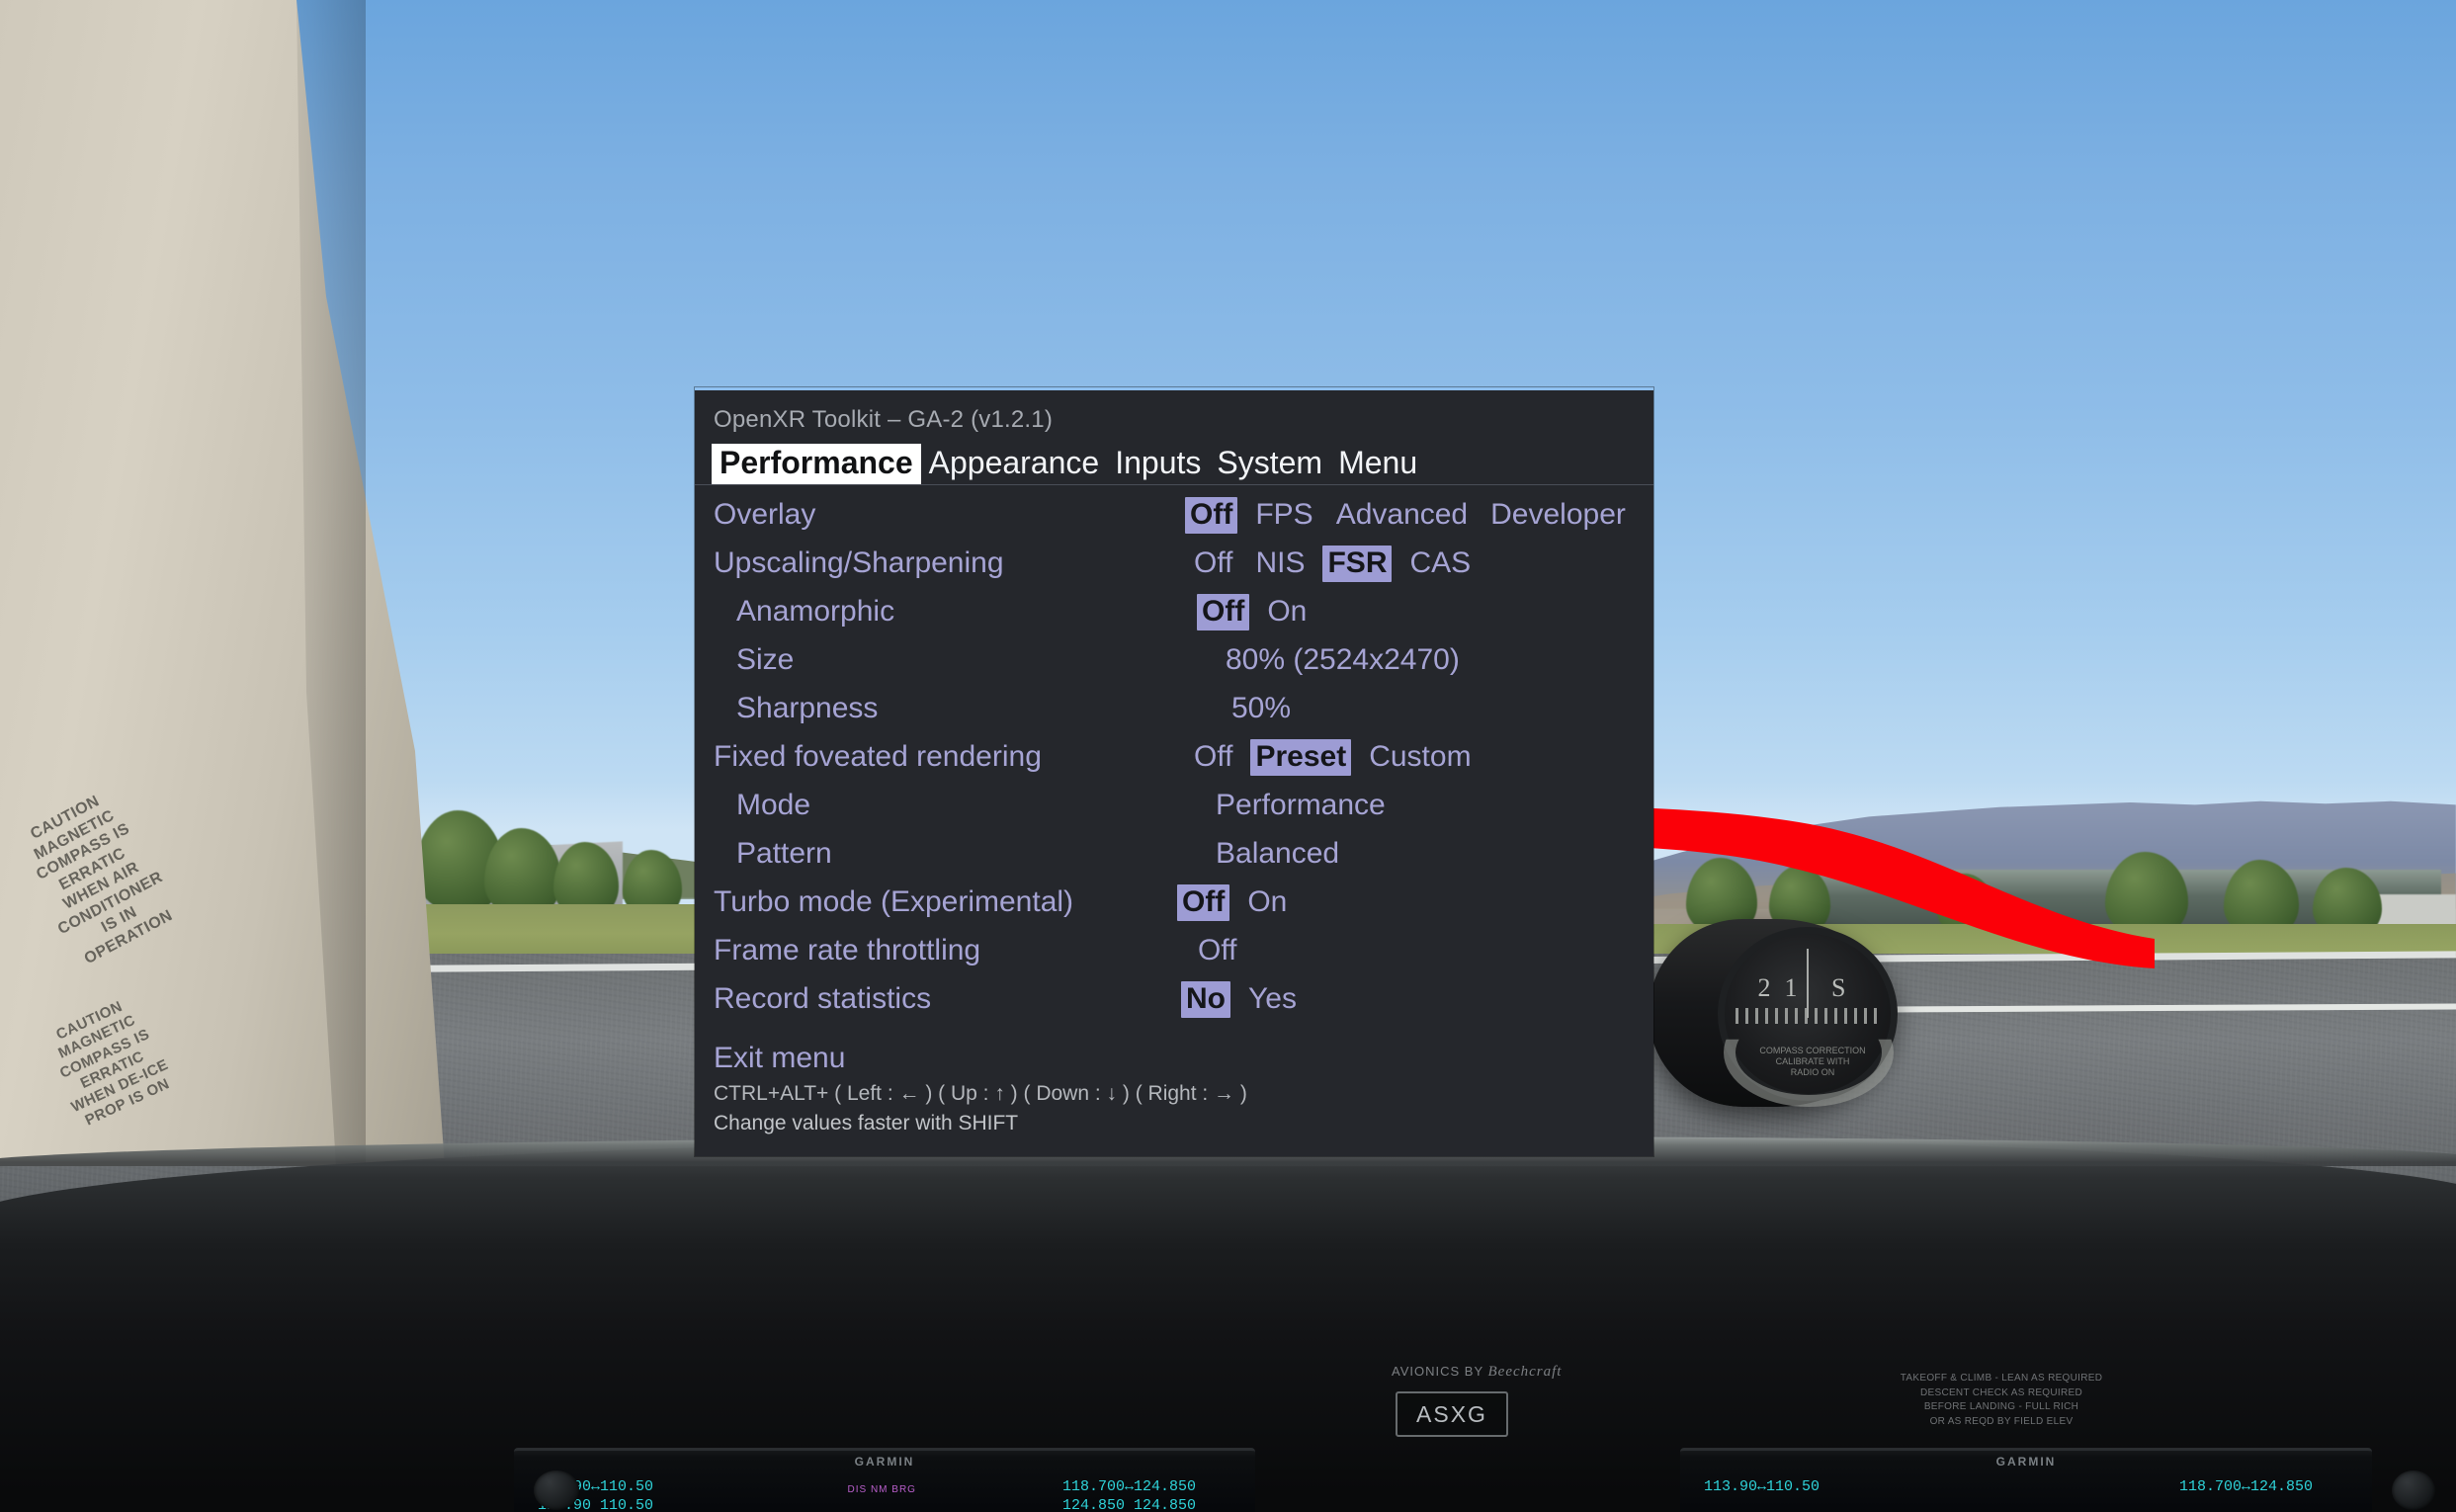  I want to click on value-sharpness: 50%, so click(1262, 709).